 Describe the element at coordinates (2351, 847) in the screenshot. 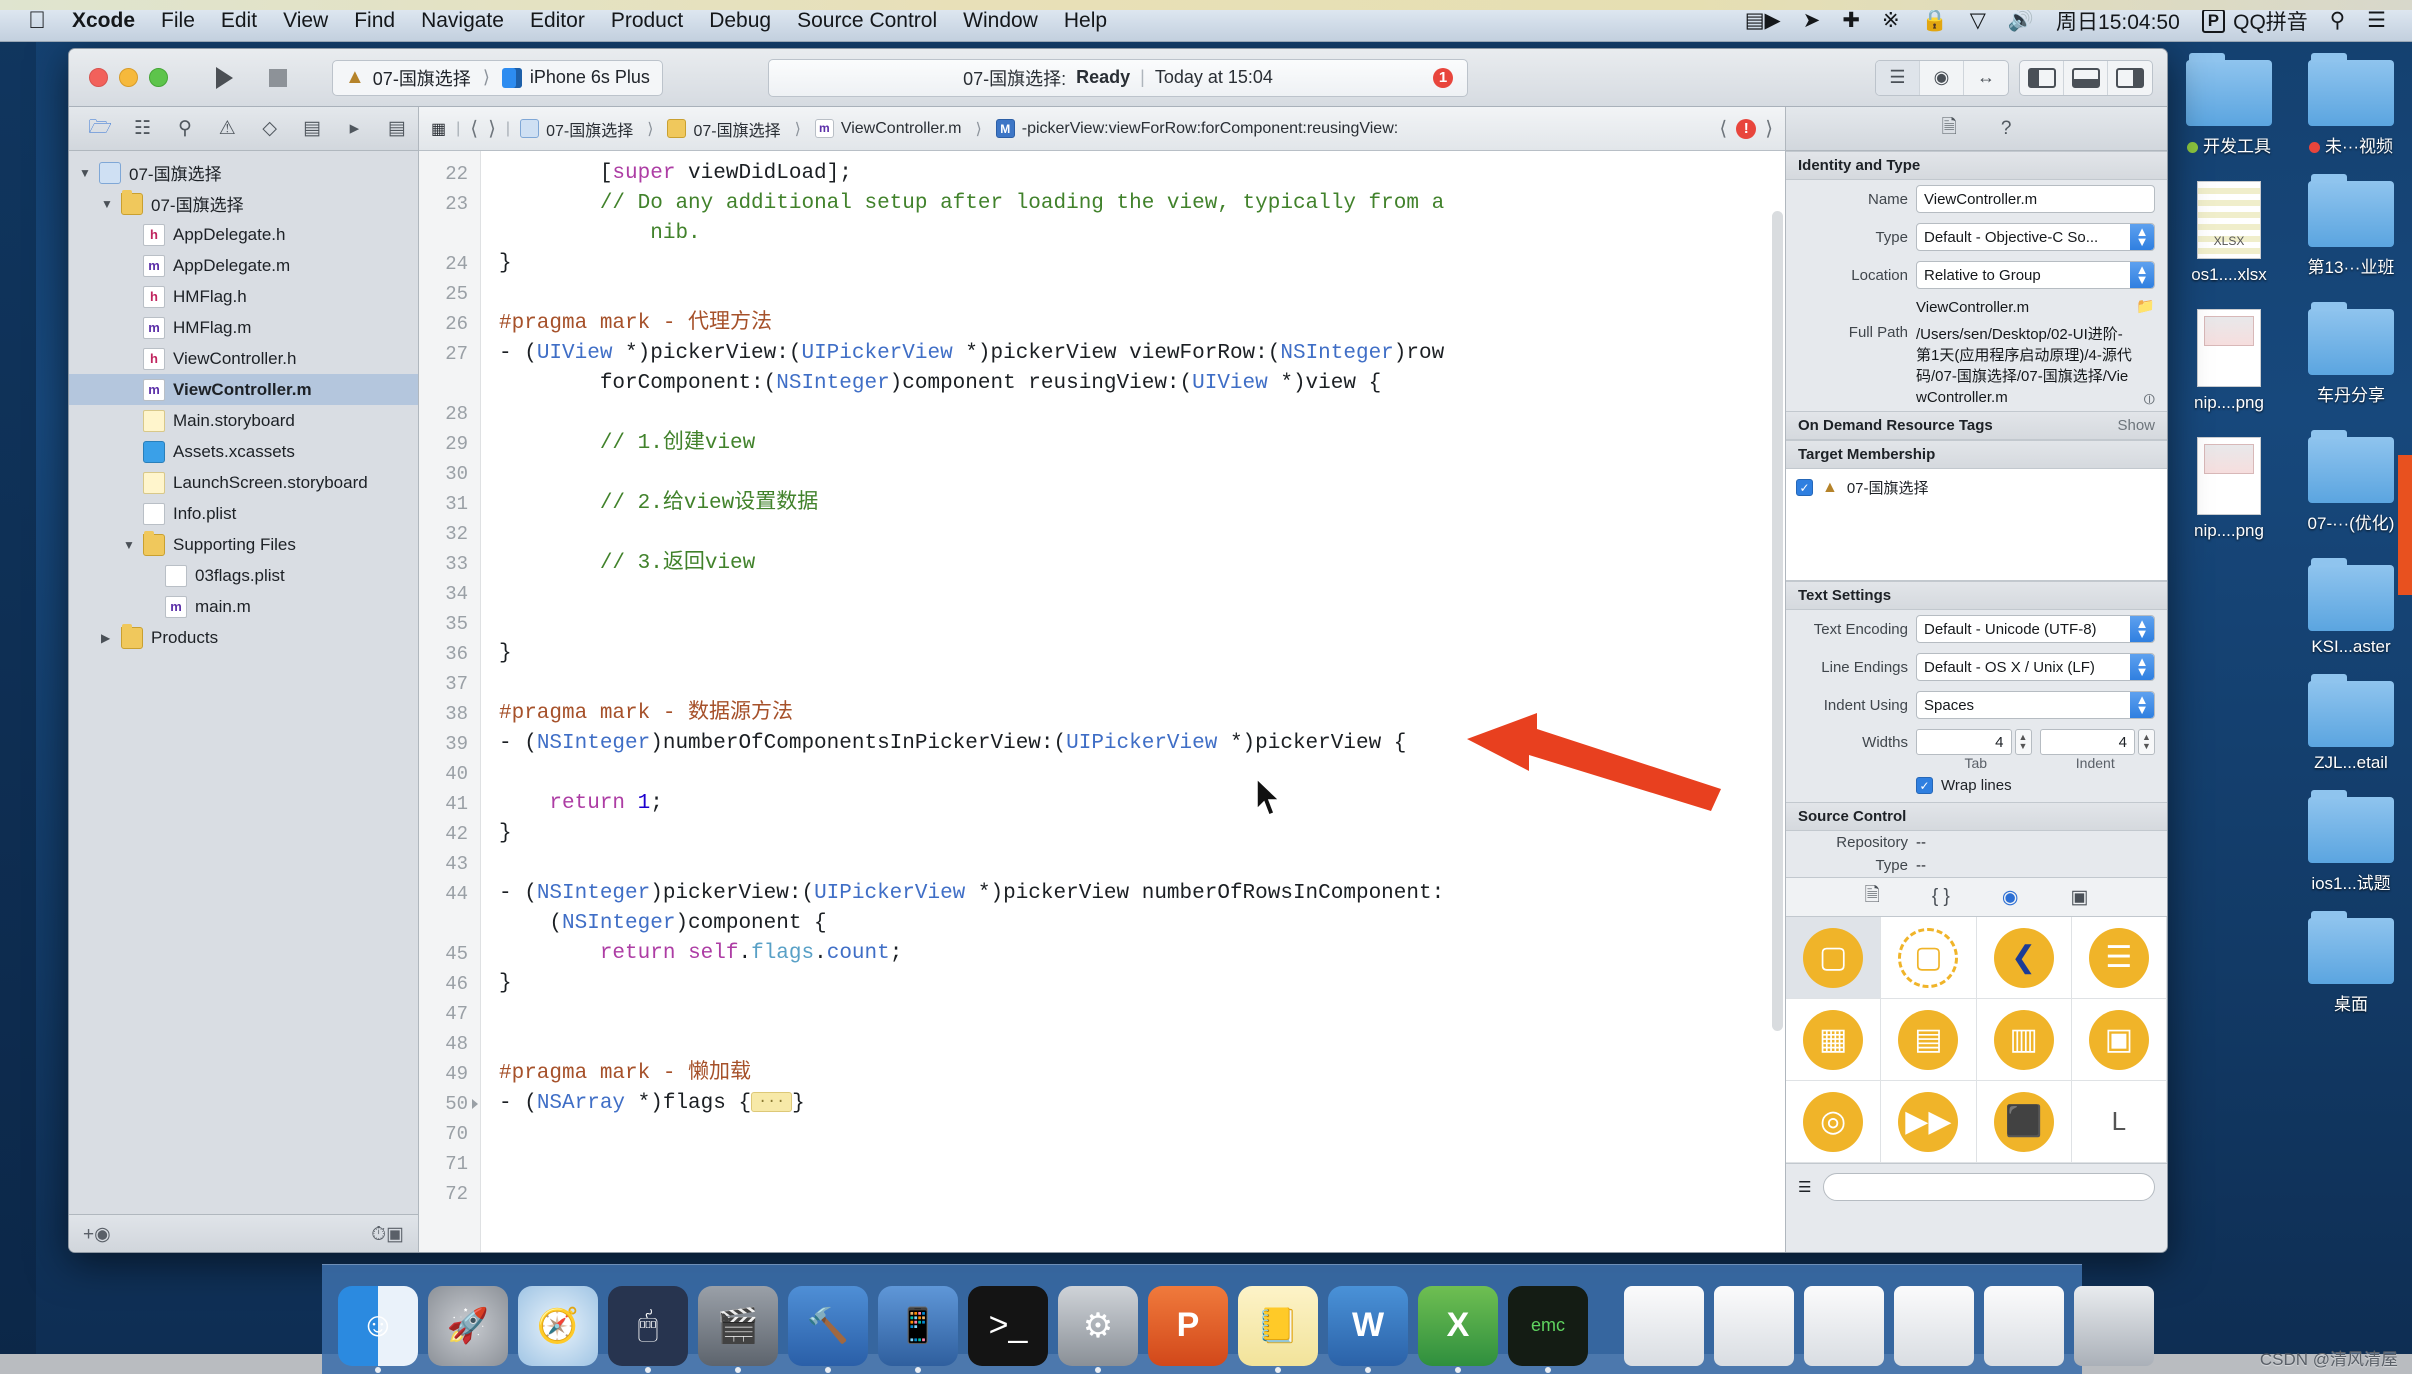

I see `desktop-icon: ios1...试题` at that location.